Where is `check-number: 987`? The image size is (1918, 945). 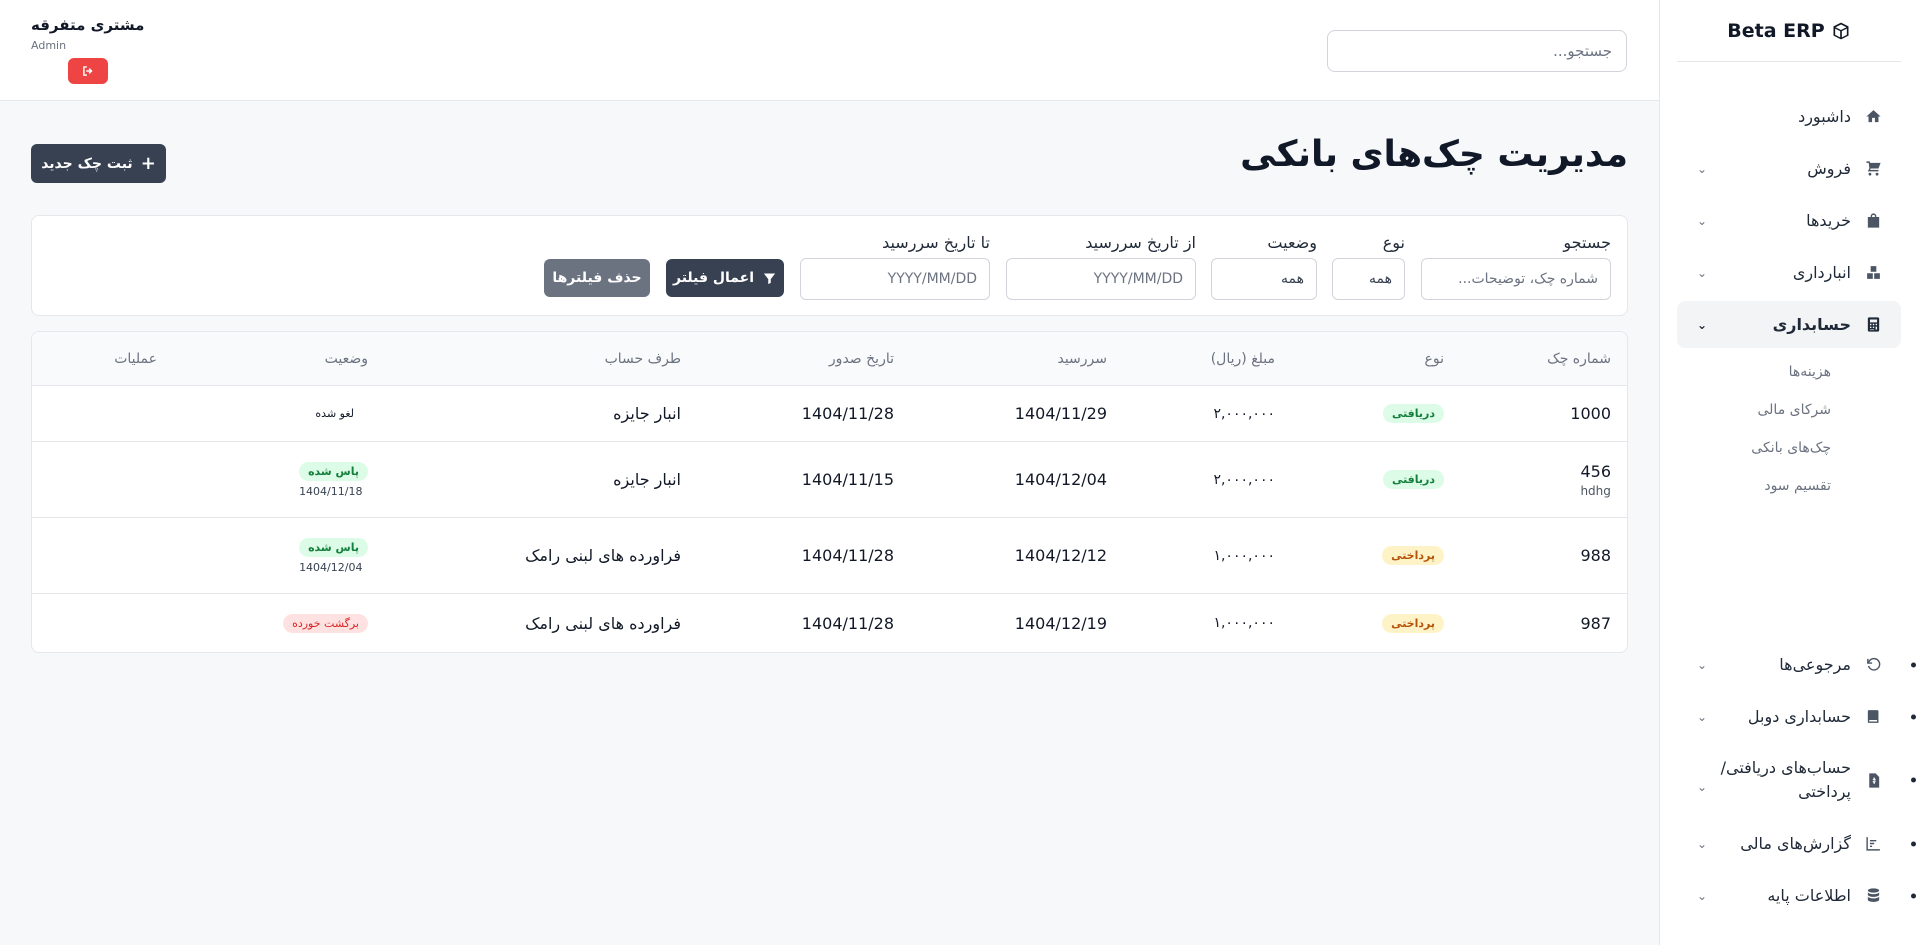
check-number: 987 is located at coordinates (1595, 623).